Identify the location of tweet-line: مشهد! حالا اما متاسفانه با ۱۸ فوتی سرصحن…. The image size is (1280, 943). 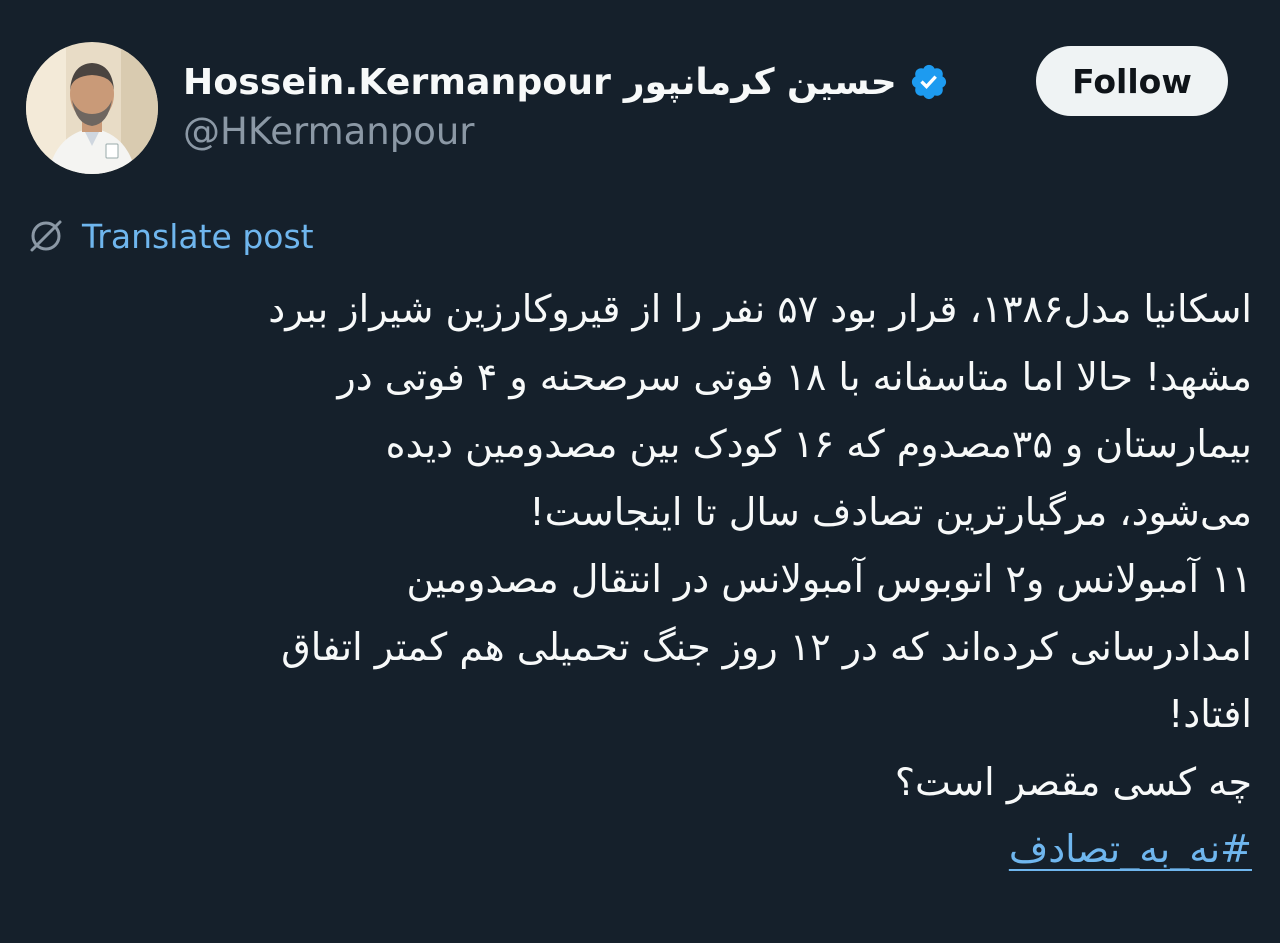
(794, 376).